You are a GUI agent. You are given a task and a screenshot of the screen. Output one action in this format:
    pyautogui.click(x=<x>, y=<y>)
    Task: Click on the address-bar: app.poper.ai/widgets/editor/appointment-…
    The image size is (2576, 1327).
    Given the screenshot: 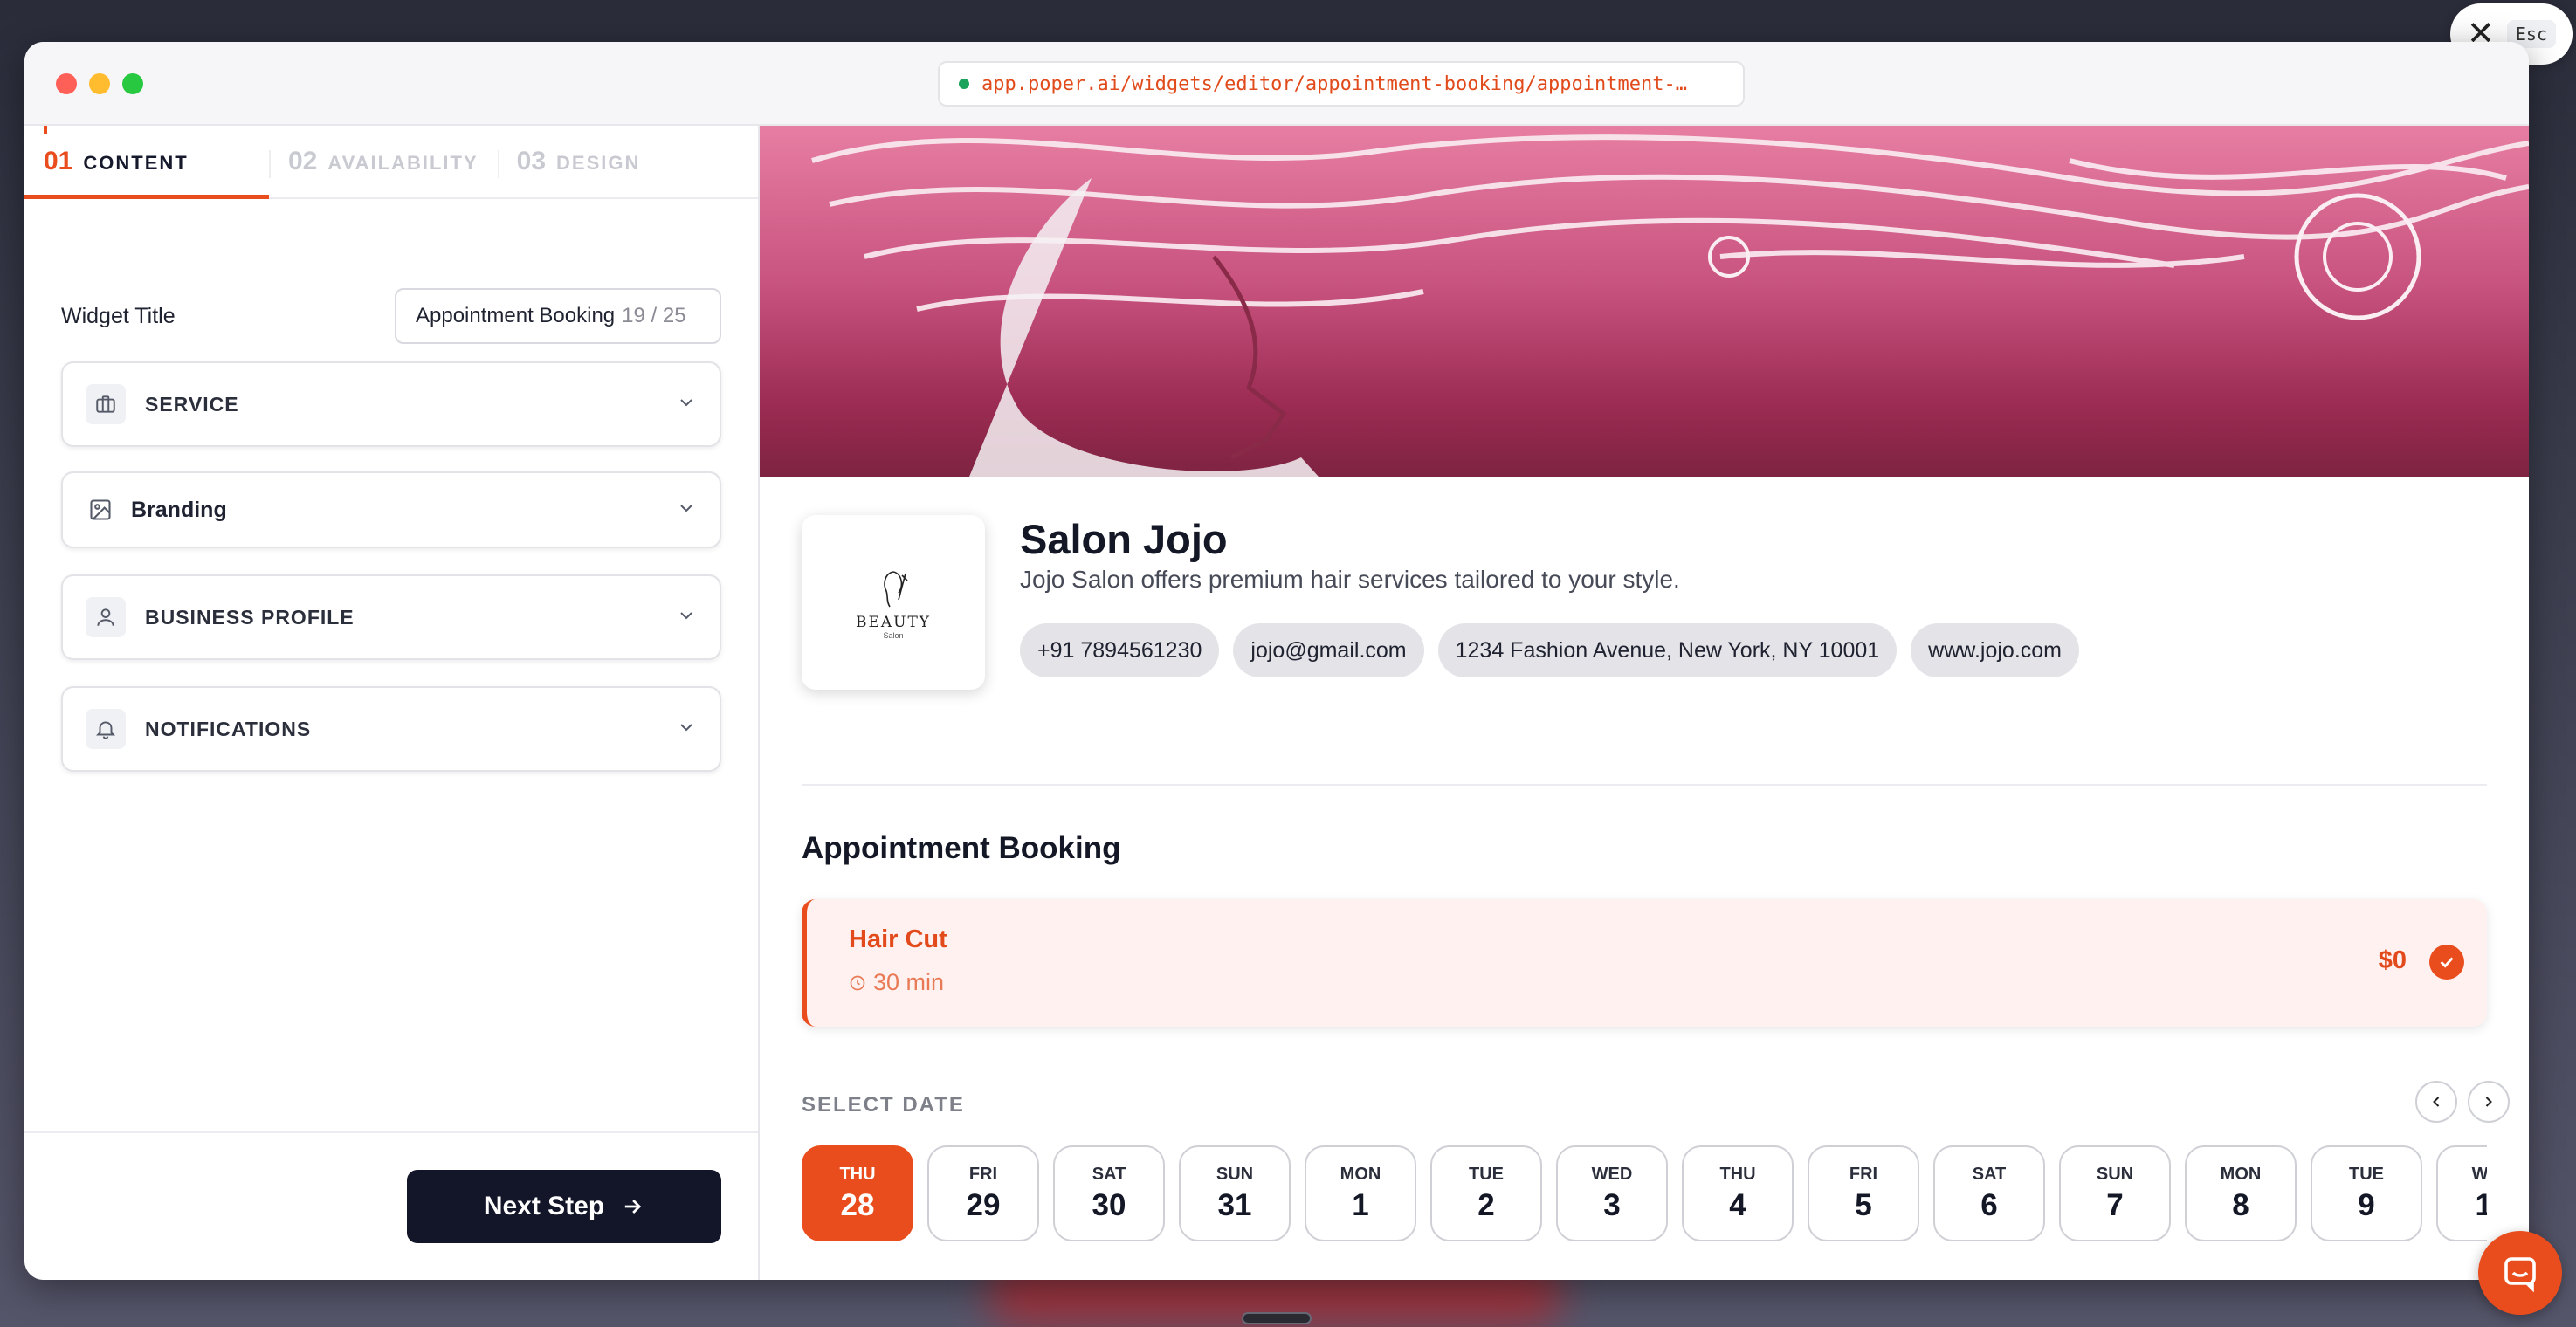 What is the action you would take?
    pyautogui.click(x=1341, y=84)
    